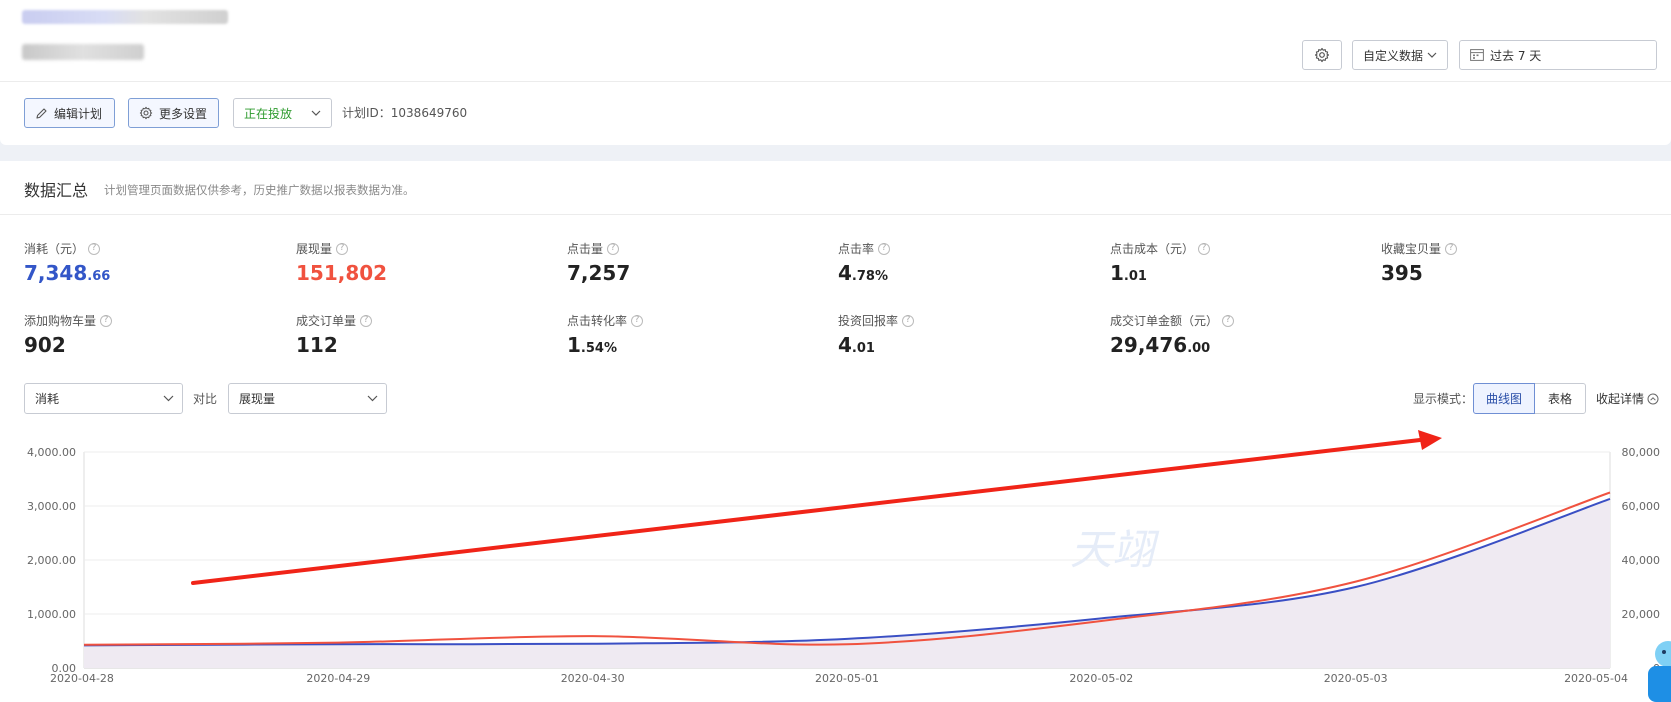 This screenshot has height=702, width=1671. Describe the element at coordinates (259, 190) in the screenshot. I see `summary-note: 计划管理页面数据仅供参考，历史推广数据以报表数据为准。` at that location.